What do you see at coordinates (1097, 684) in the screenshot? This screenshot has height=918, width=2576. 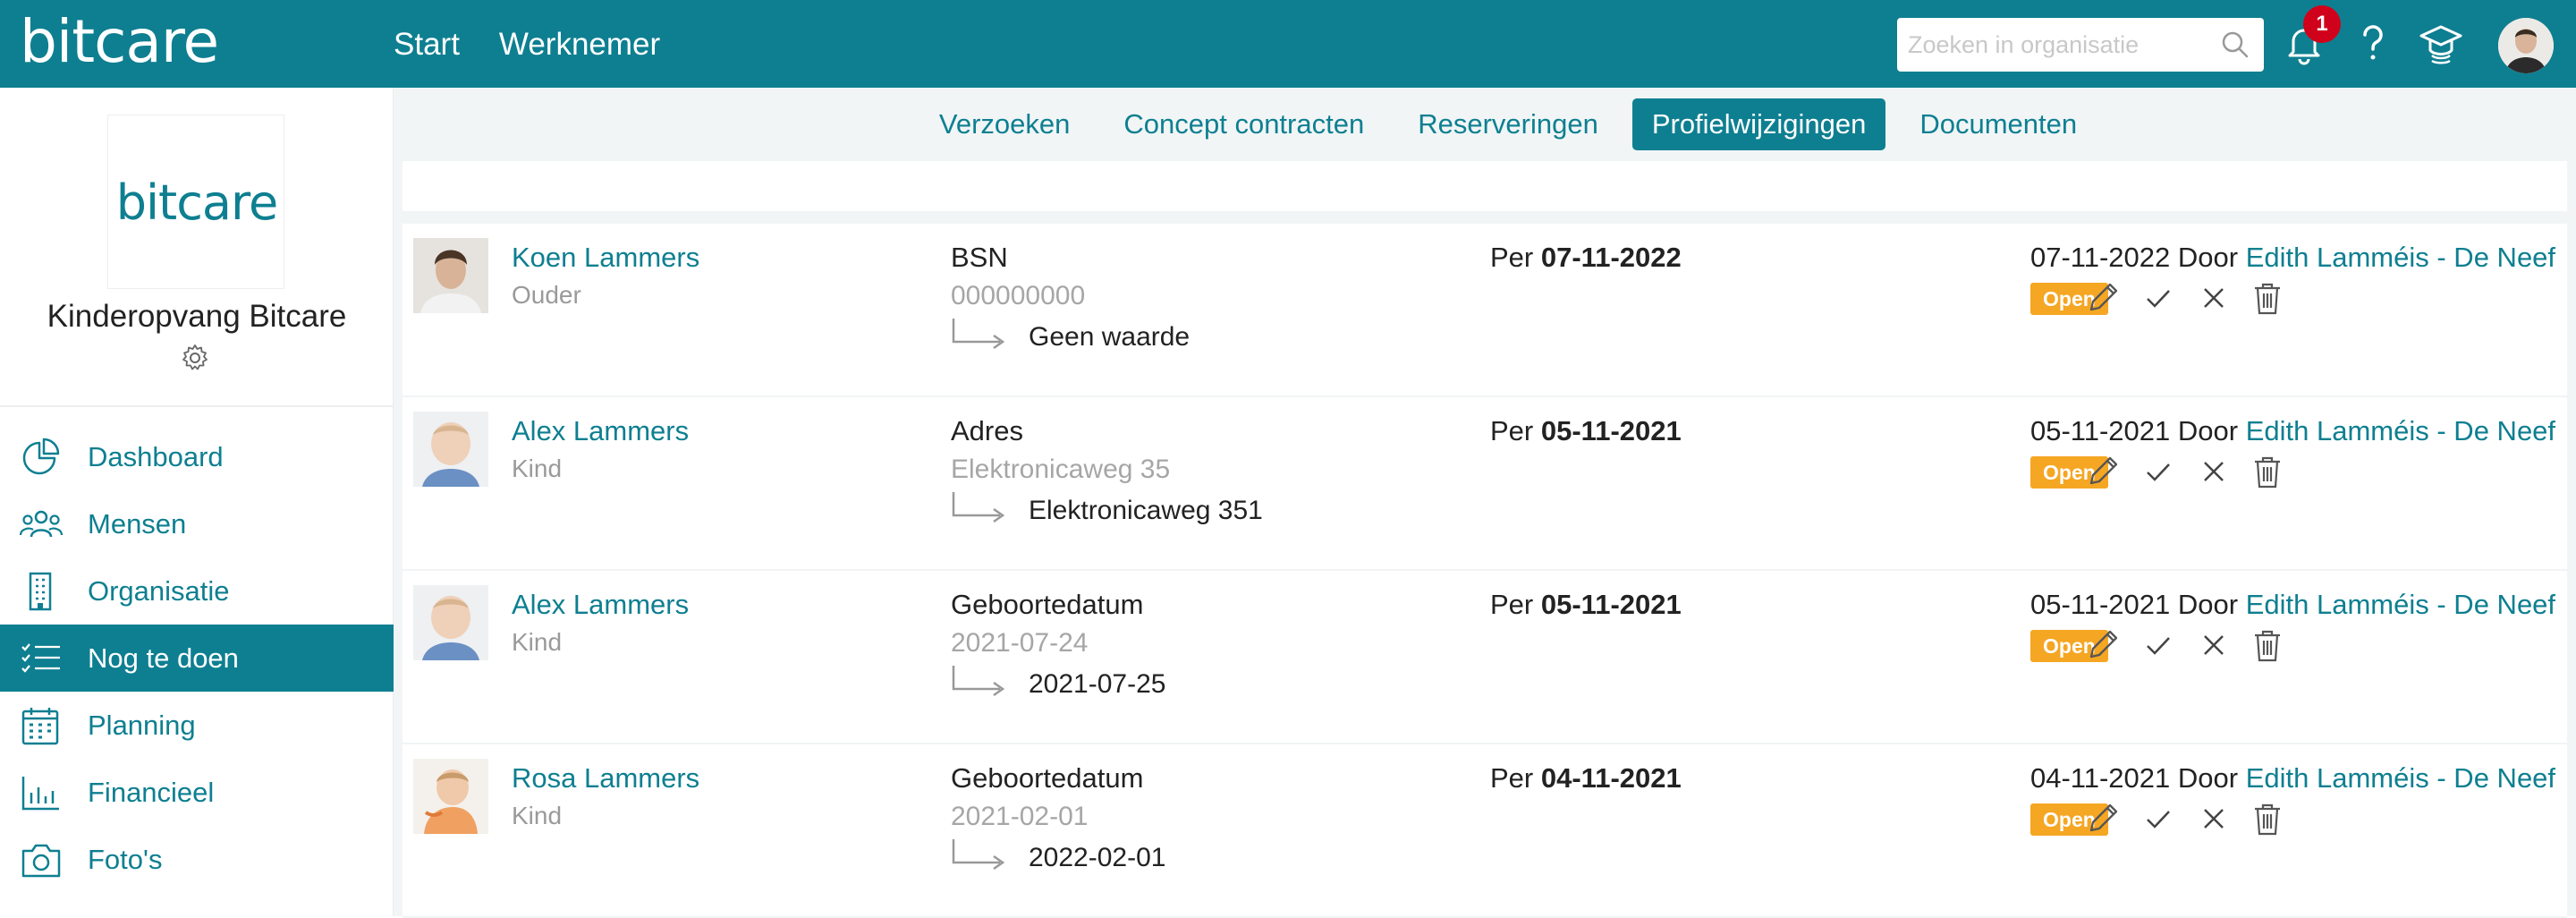 I see `new-value: 2021-07-25` at bounding box center [1097, 684].